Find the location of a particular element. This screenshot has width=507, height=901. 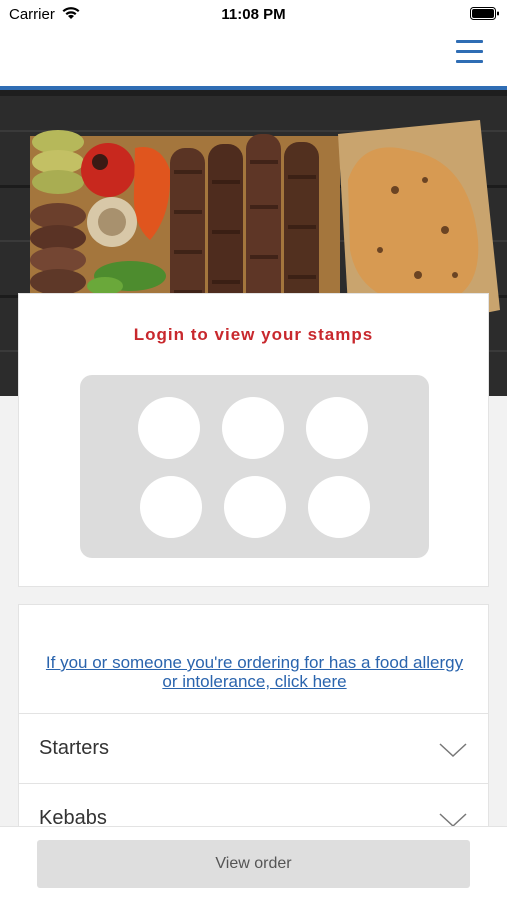

nav-bar is located at coordinates (253, 58).